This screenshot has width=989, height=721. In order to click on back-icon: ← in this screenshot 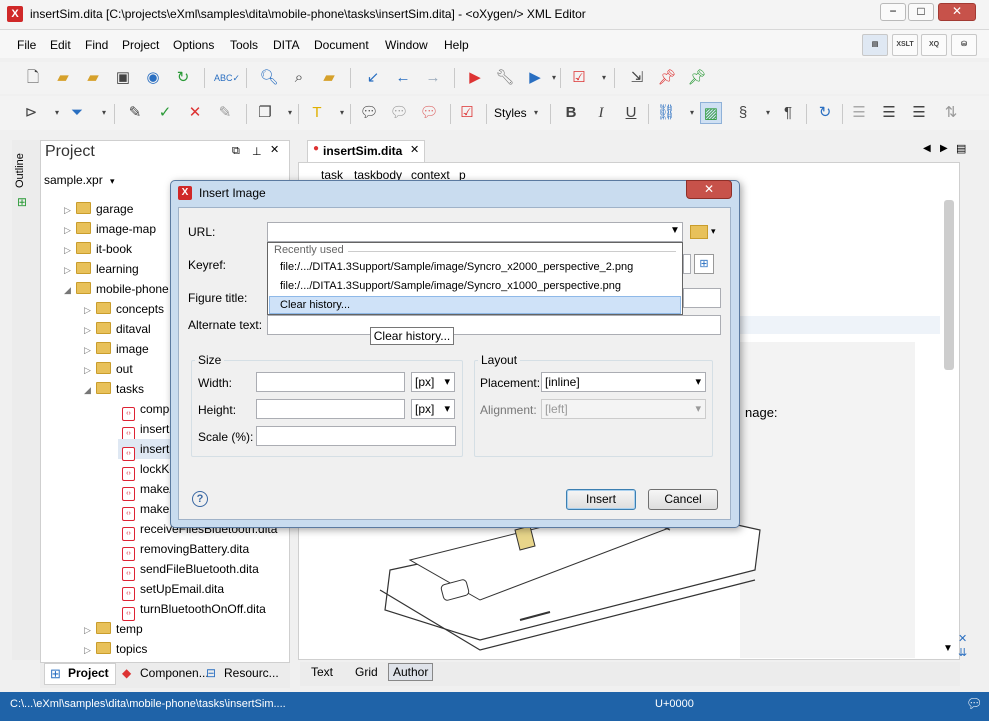, I will do `click(403, 78)`.